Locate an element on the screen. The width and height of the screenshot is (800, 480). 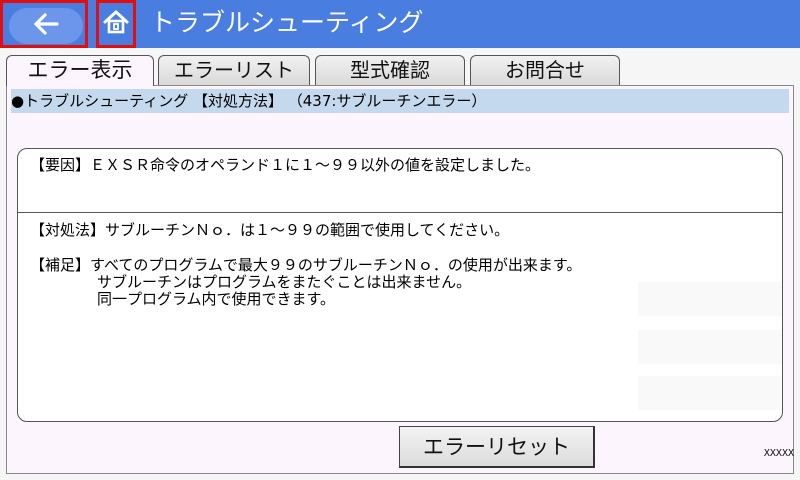
troubleshooting-info-bar: ●トラブルシューティング 【対処方法】 （437:サブルーチンエラー） is located at coordinates (400, 101).